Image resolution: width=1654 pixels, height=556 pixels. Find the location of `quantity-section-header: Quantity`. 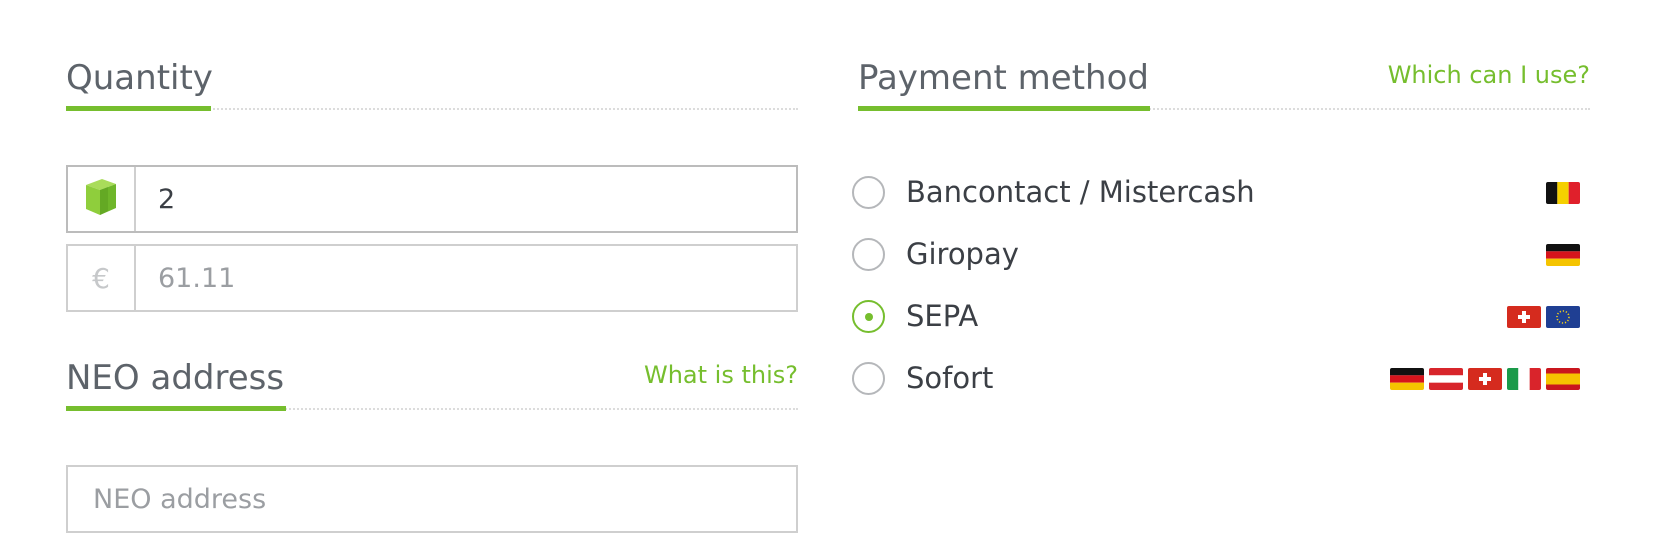

quantity-section-header: Quantity is located at coordinates (432, 83).